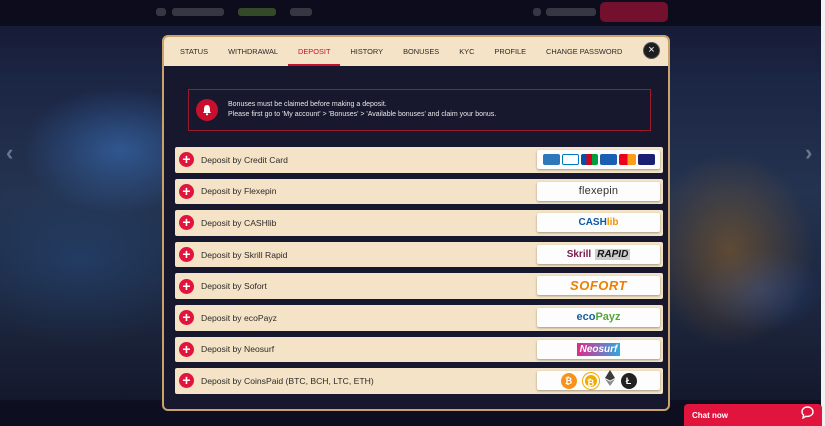 The height and width of the screenshot is (426, 825). Describe the element at coordinates (753, 415) in the screenshot. I see `chat-now-button: Chat now` at that location.